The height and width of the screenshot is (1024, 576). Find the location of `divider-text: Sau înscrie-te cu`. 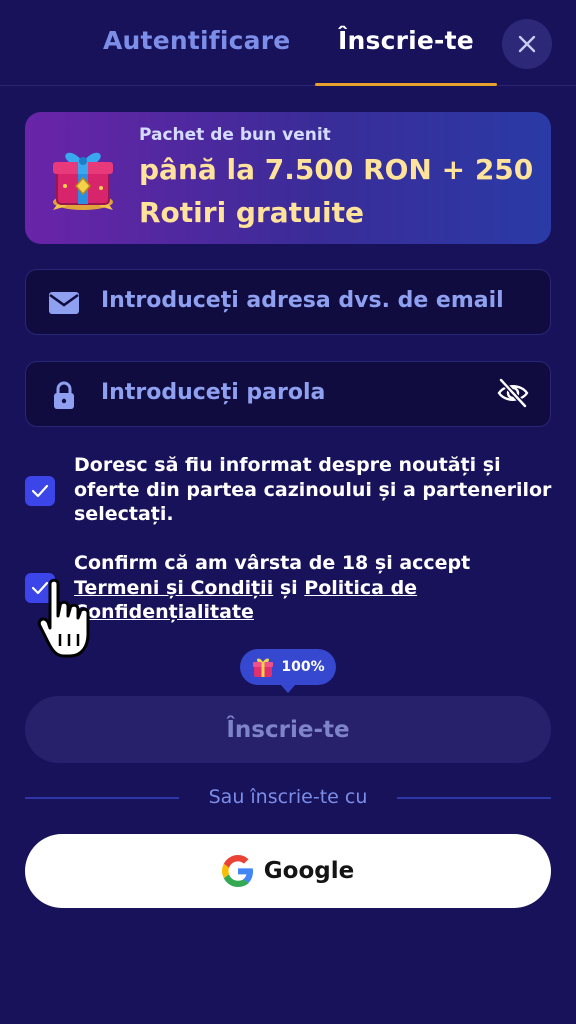

divider-text: Sau înscrie-te cu is located at coordinates (288, 797).